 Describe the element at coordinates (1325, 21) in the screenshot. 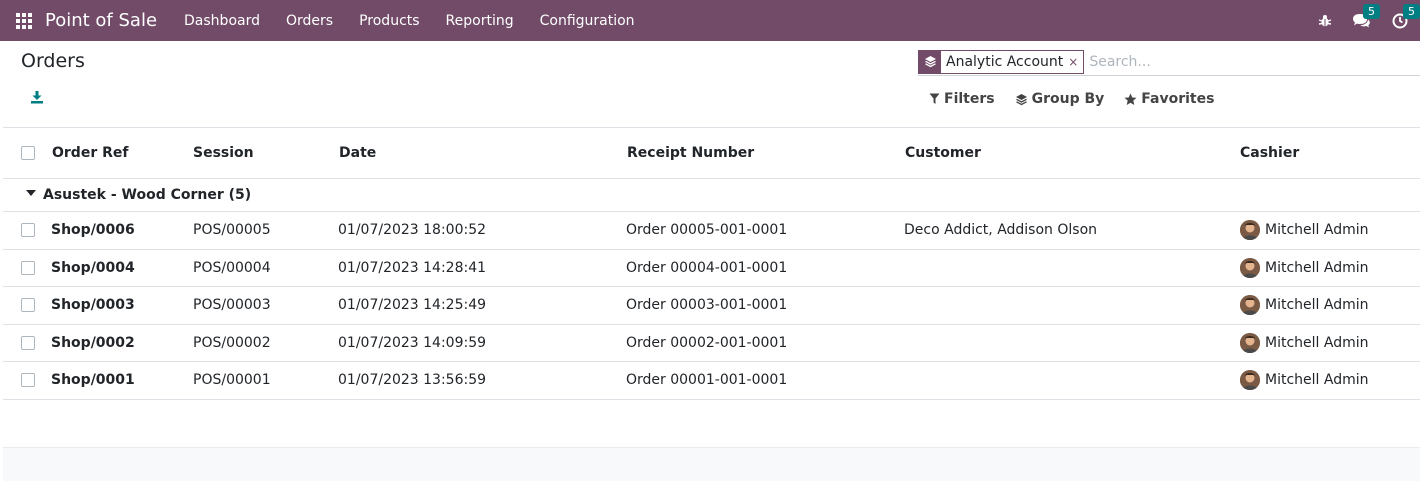

I see `bug-icon` at that location.